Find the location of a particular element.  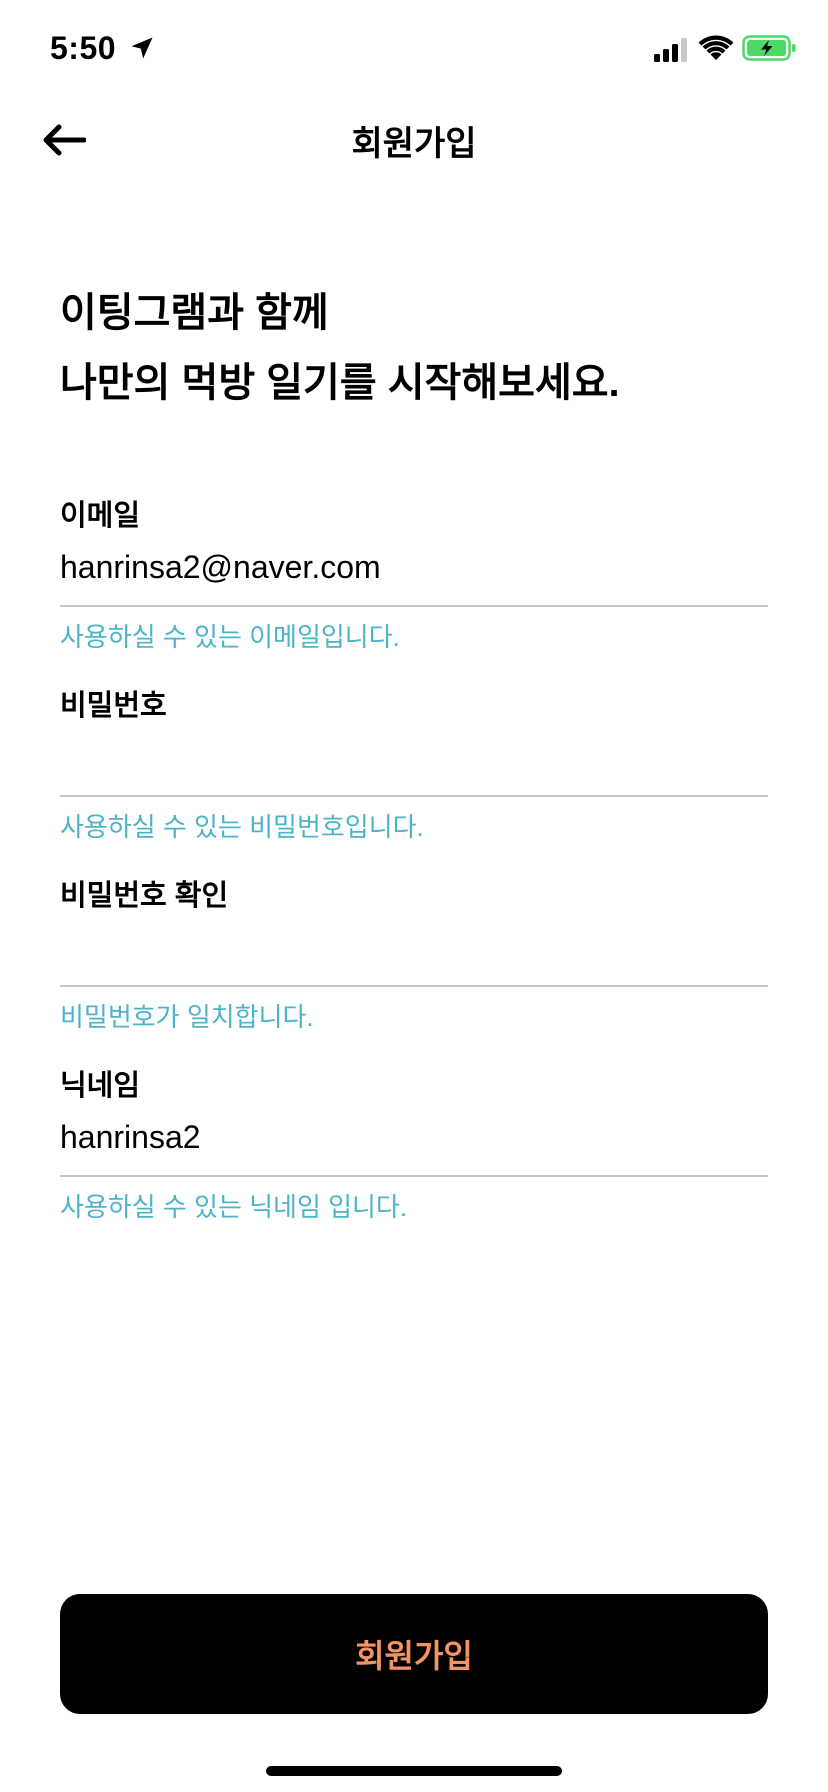

nickname-underline is located at coordinates (414, 1176).